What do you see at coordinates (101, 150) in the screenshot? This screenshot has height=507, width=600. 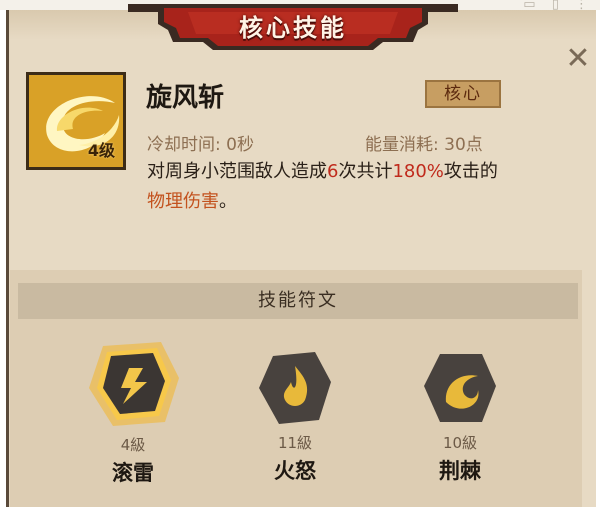 I see `skill-level: 4级` at bounding box center [101, 150].